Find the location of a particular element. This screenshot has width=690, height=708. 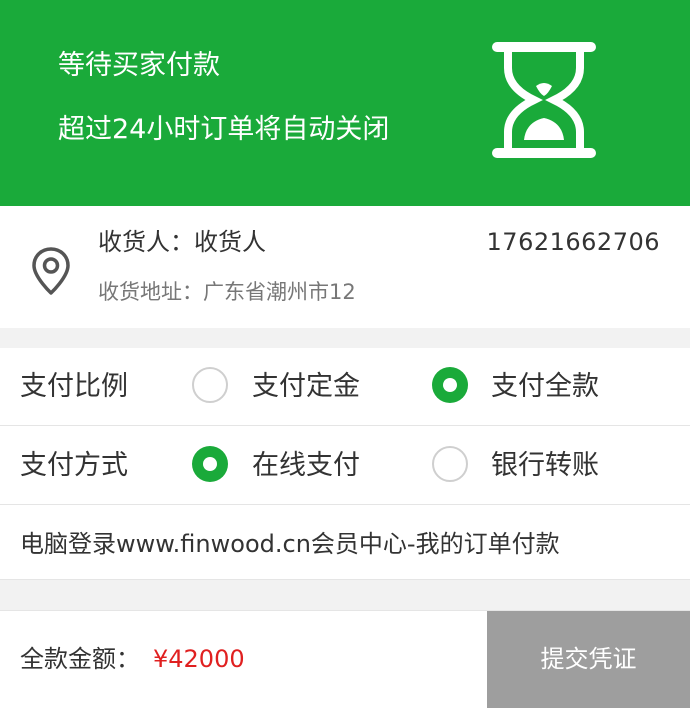

total-amount-label: 全款金额： is located at coordinates (80, 659).